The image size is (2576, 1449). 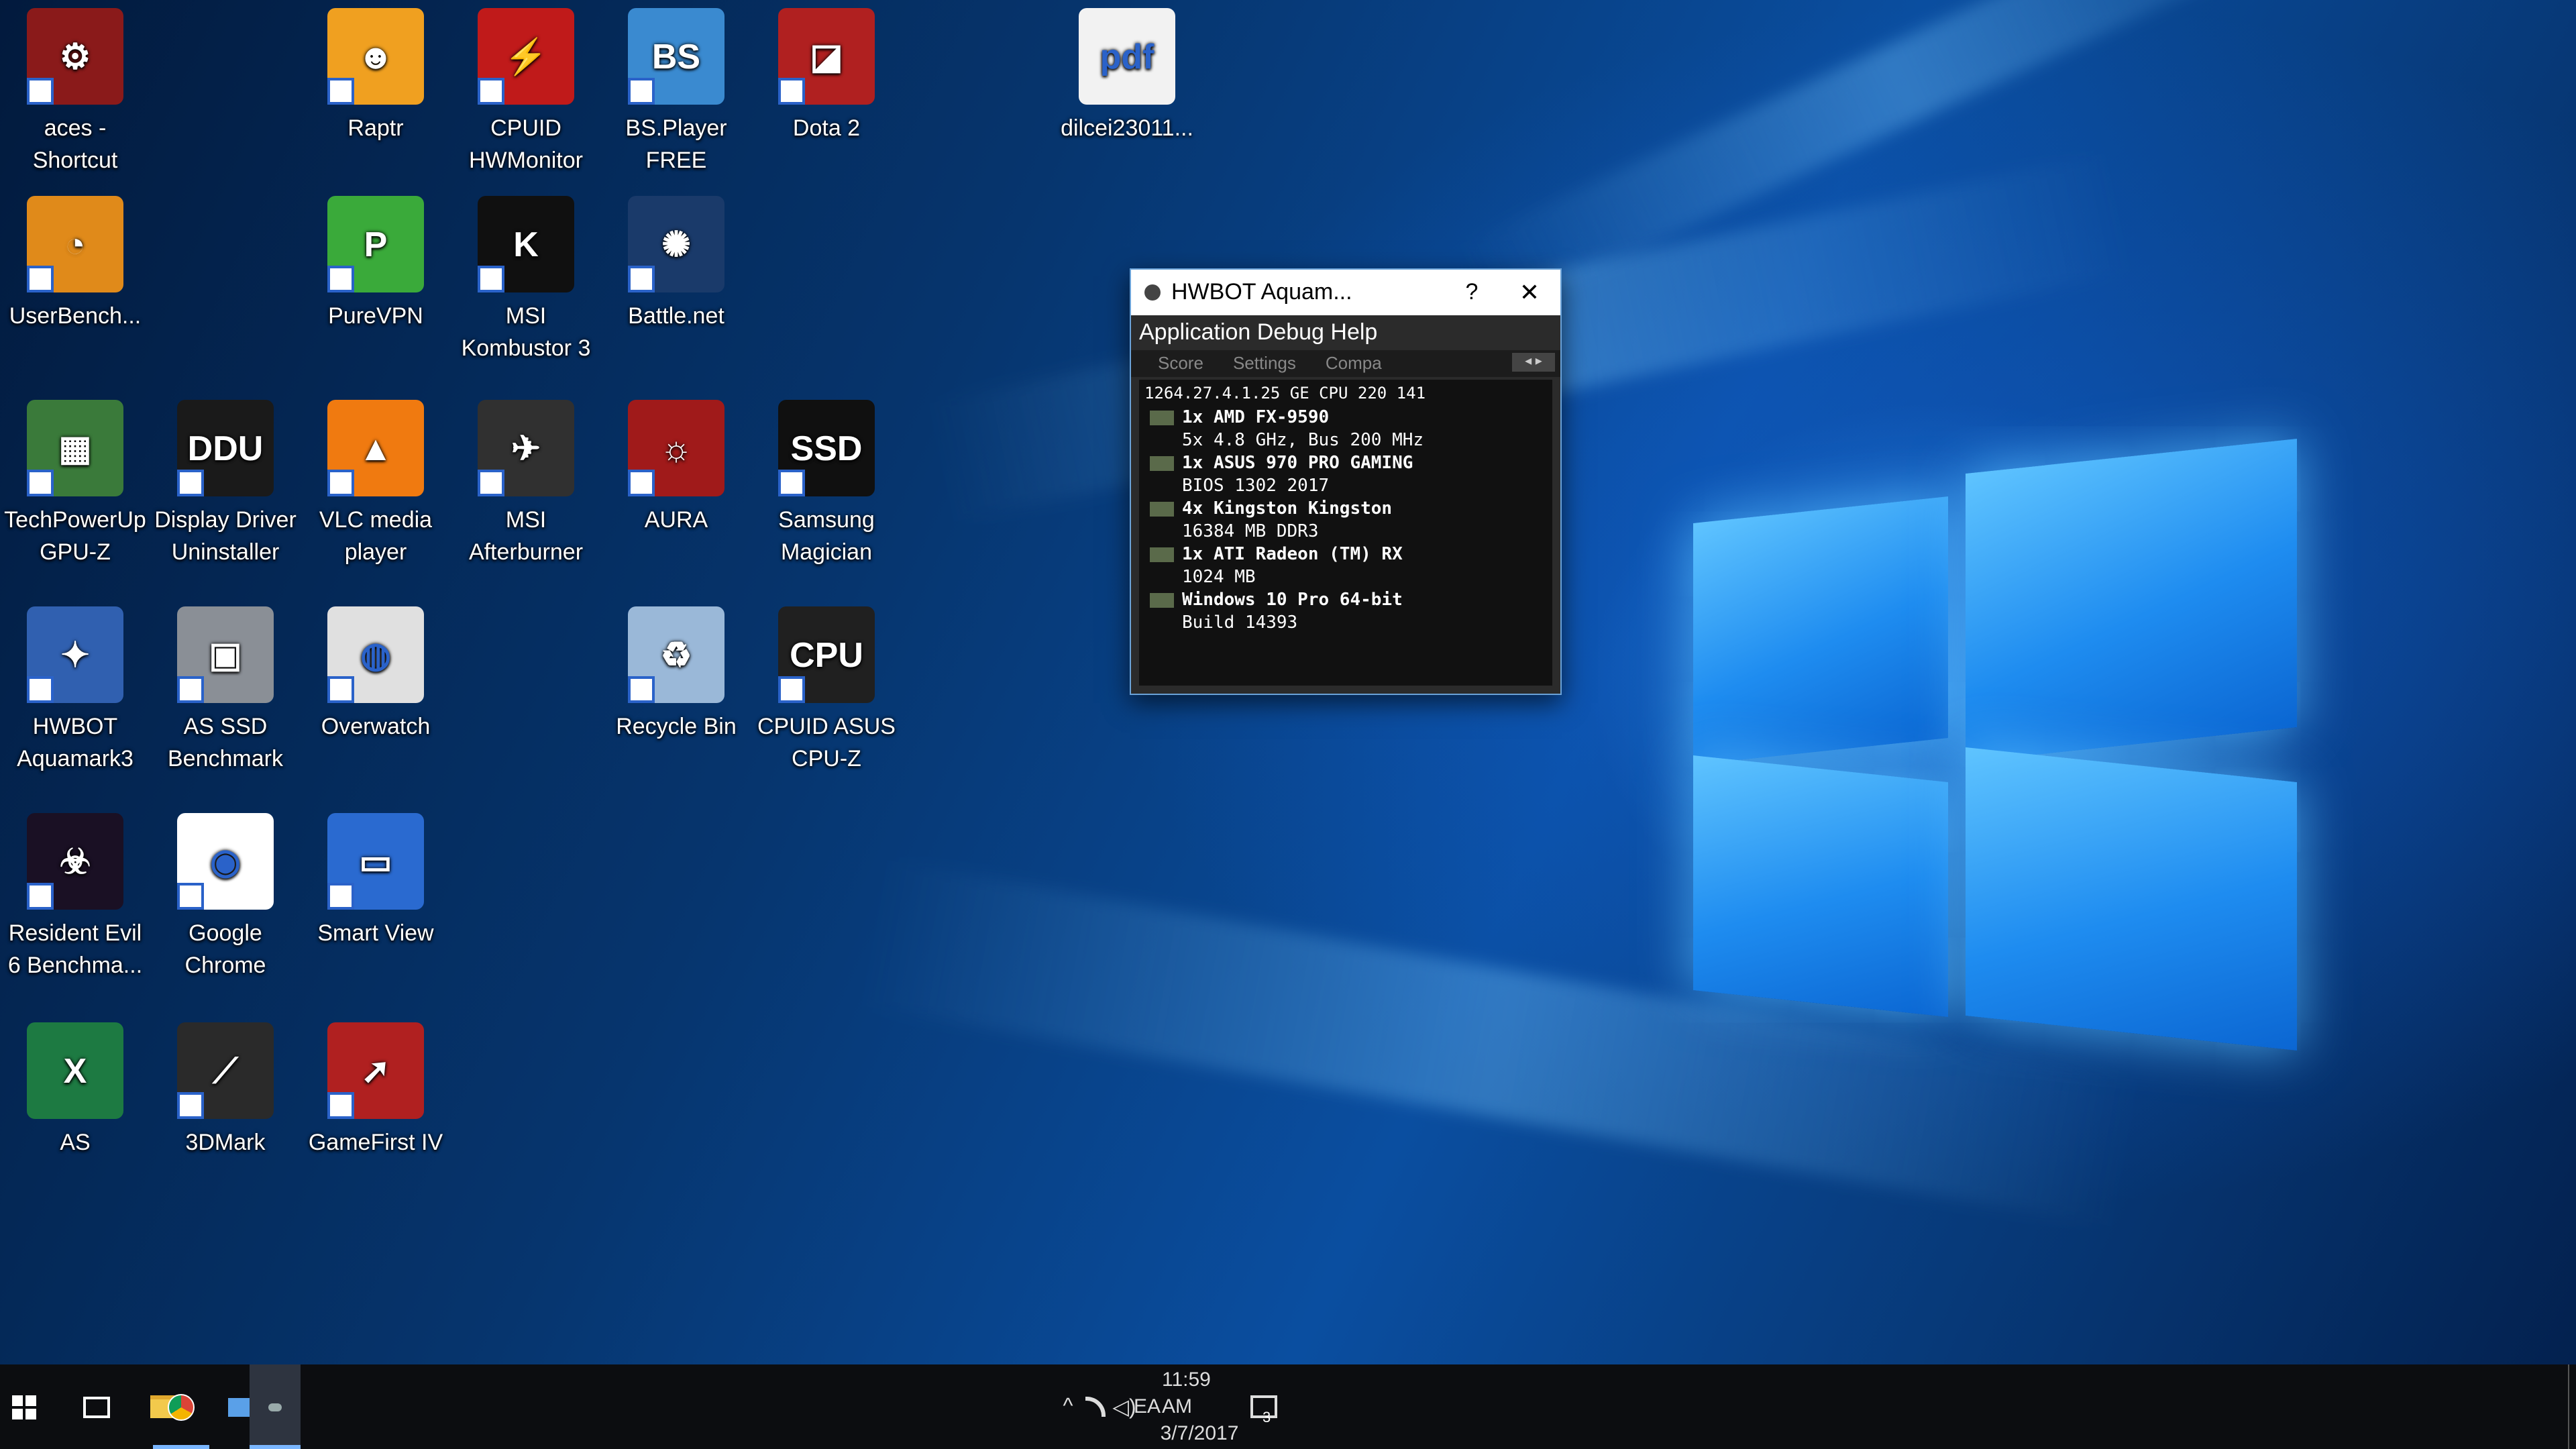 What do you see at coordinates (1264, 363) in the screenshot?
I see `tab-settings: Settings` at bounding box center [1264, 363].